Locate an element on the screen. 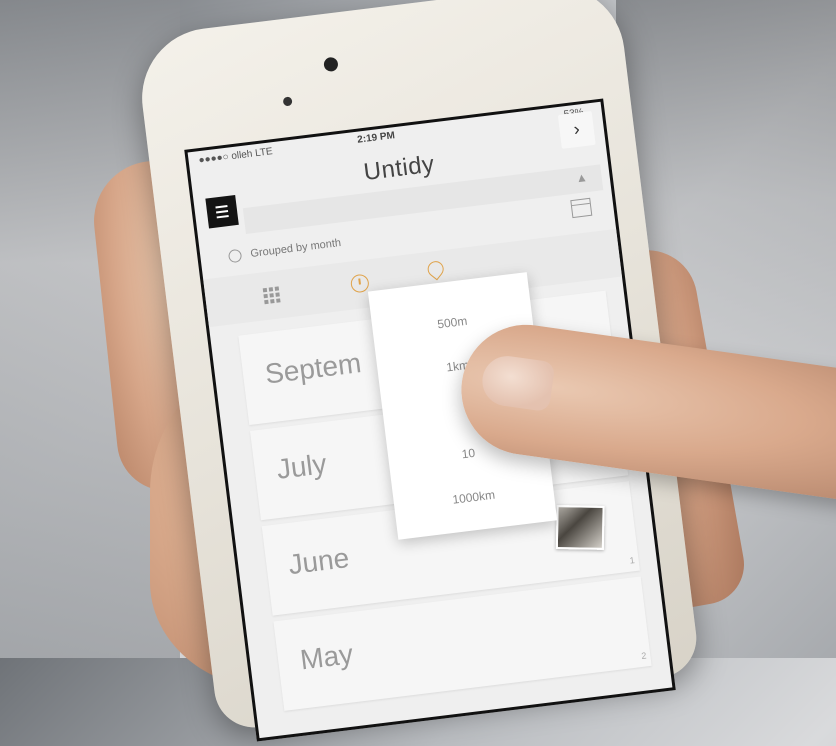 This screenshot has height=746, width=836. fingernail is located at coordinates (517, 382).